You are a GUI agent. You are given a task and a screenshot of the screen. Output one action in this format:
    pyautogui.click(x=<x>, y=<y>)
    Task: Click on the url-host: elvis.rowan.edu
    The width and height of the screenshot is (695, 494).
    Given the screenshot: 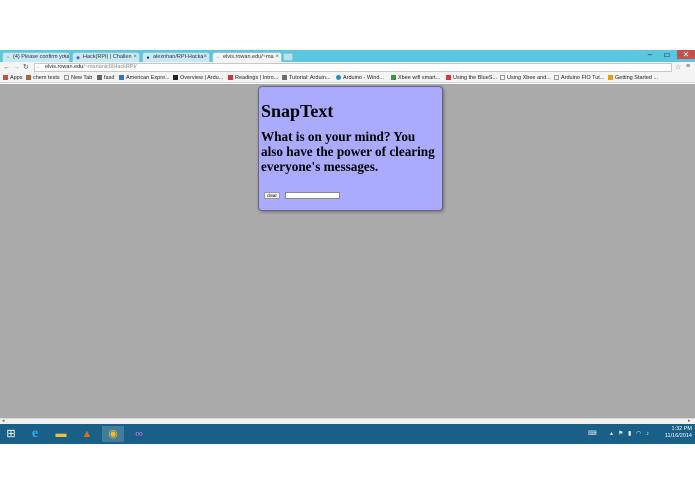 What is the action you would take?
    pyautogui.click(x=64, y=67)
    